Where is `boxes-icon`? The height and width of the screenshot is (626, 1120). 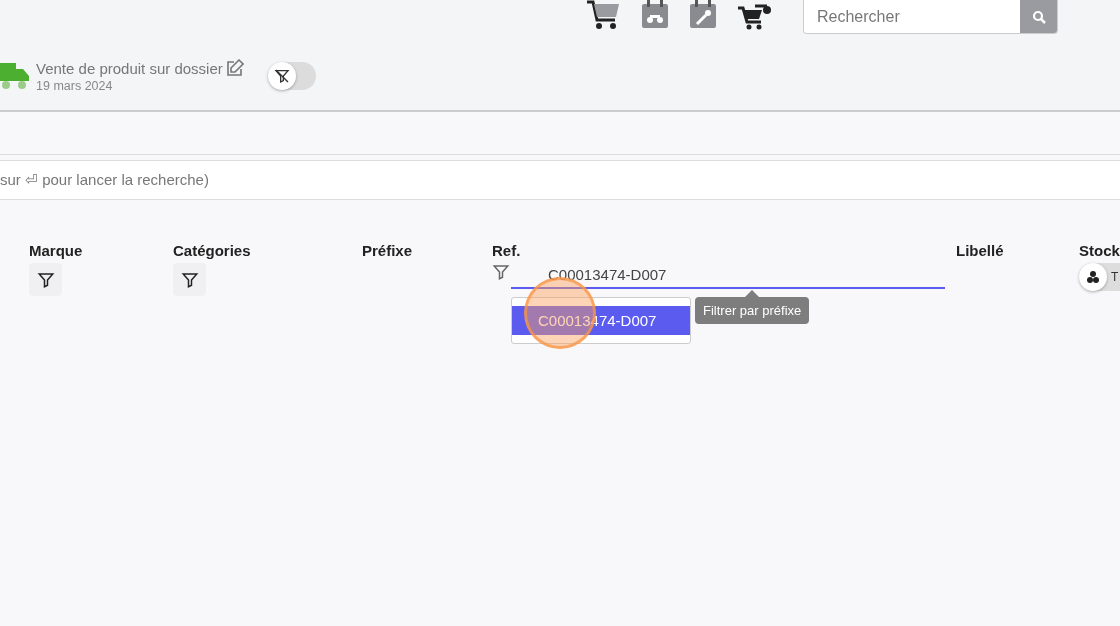
boxes-icon is located at coordinates (1093, 277).